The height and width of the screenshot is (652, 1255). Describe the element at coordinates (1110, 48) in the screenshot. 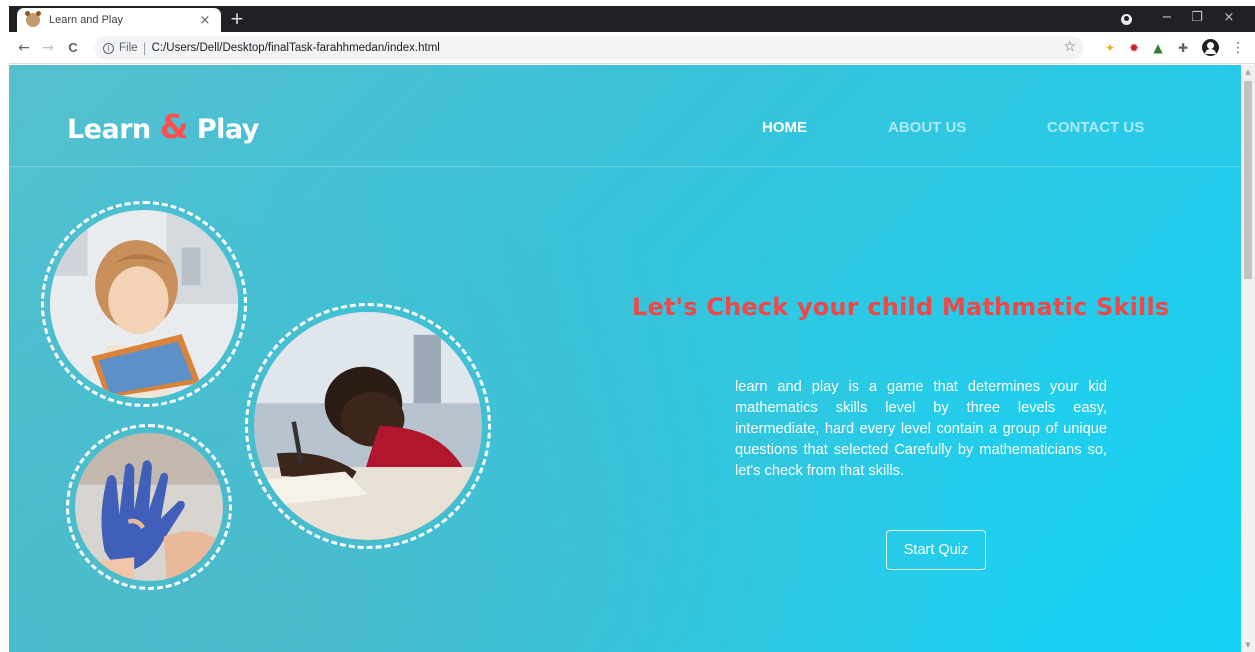

I see `extension-colorful-icon: ✦` at that location.